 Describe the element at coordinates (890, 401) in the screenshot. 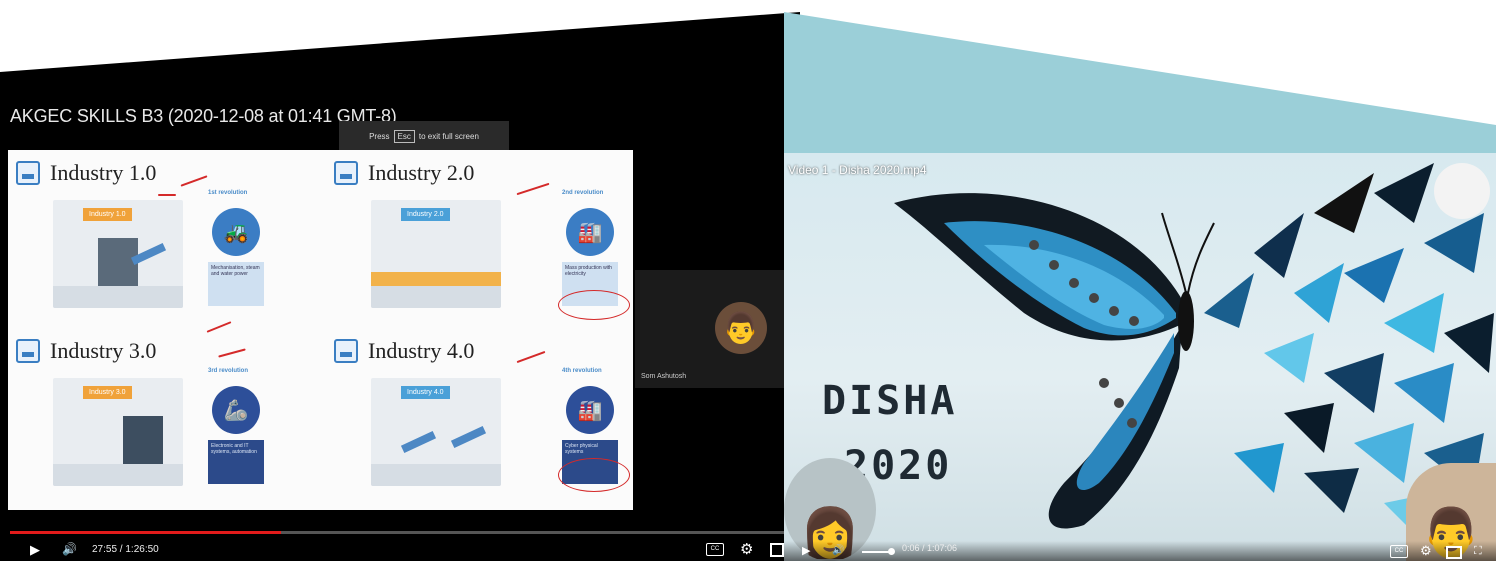

I see `disha-word: DISHA` at that location.